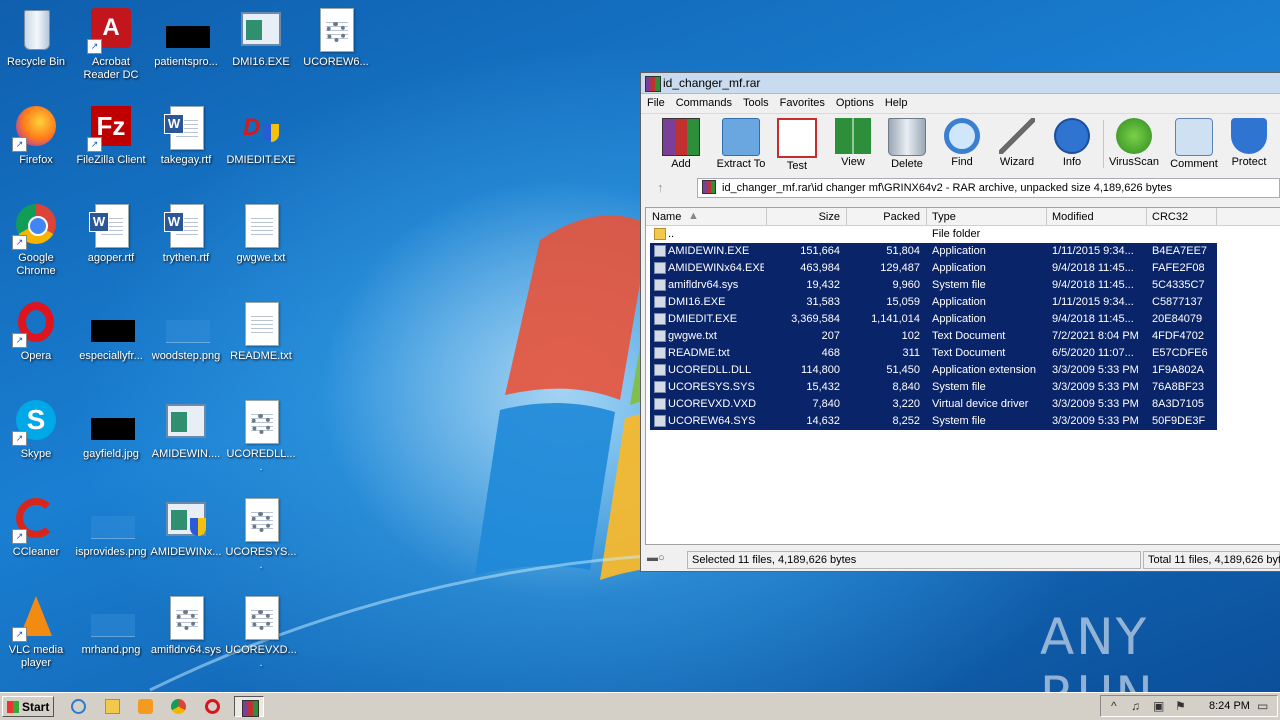  What do you see at coordinates (111, 429) in the screenshot?
I see `desktop-icon: gayfield.jpg` at bounding box center [111, 429].